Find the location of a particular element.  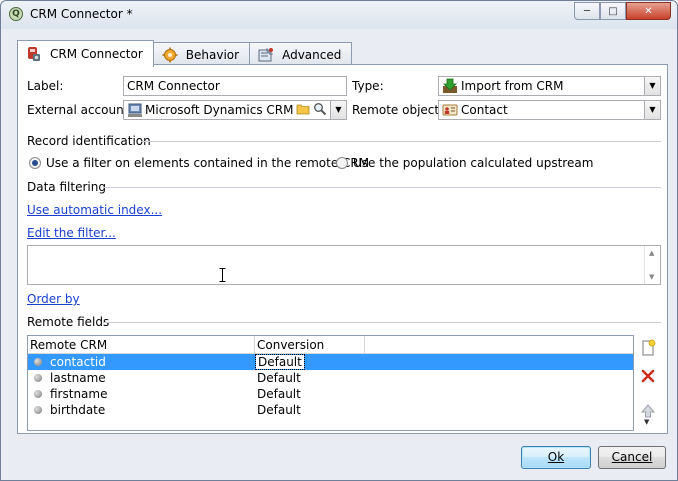

remote-field-name: lastname is located at coordinates (78, 378).